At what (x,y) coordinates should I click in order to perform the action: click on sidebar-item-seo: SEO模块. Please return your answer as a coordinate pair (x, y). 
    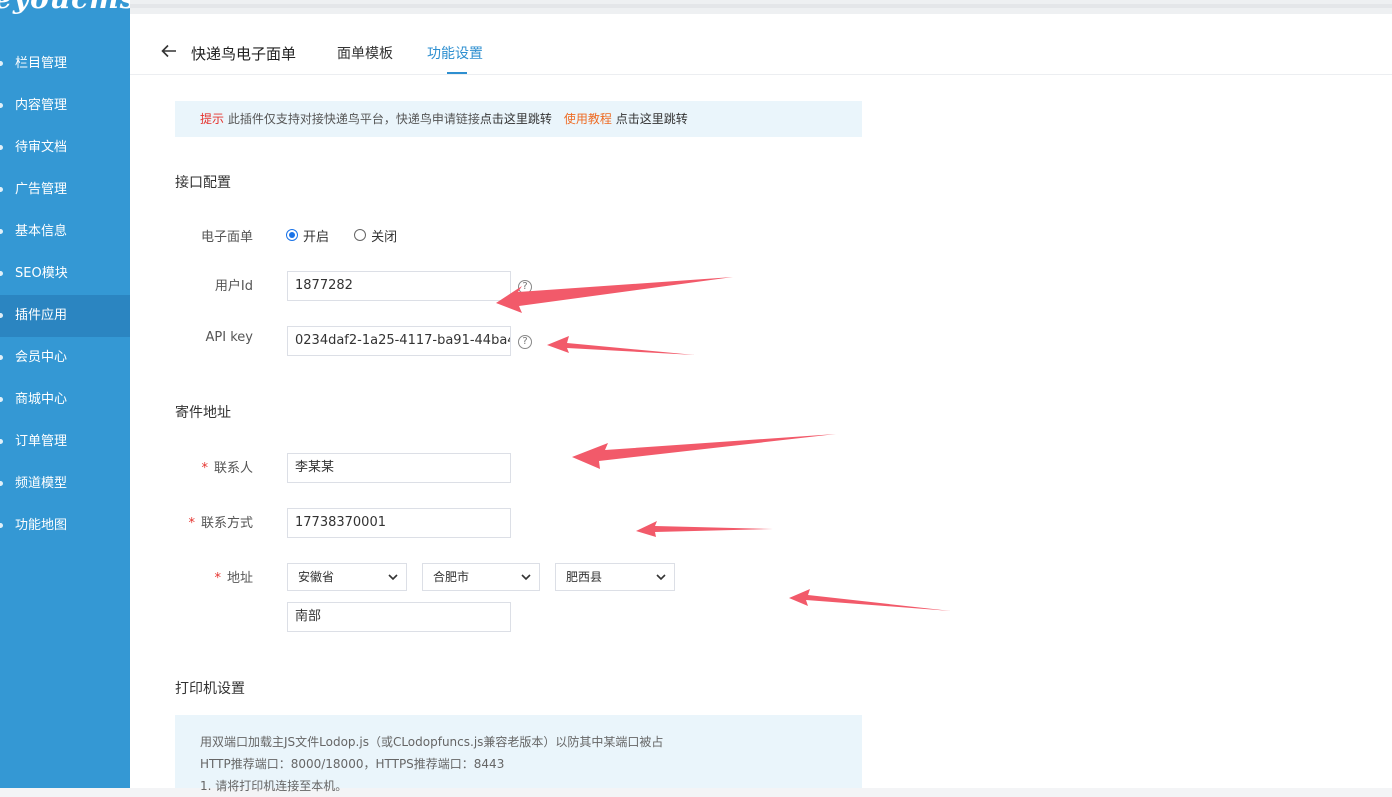
    Looking at the image, I should click on (65, 274).